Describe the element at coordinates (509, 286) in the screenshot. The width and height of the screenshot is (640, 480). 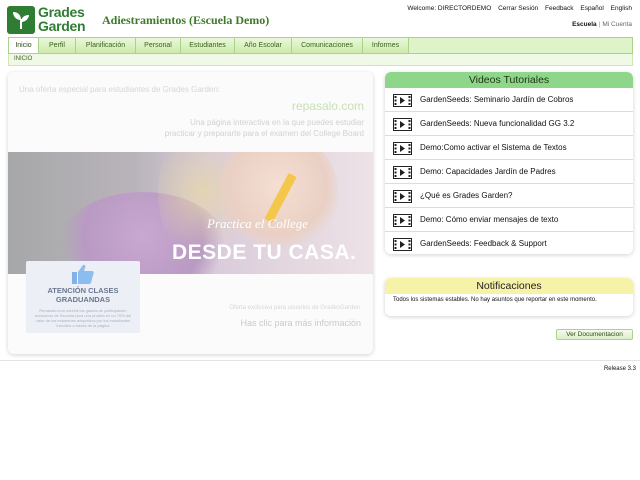
I see `notifications-title: Notificaciones` at that location.